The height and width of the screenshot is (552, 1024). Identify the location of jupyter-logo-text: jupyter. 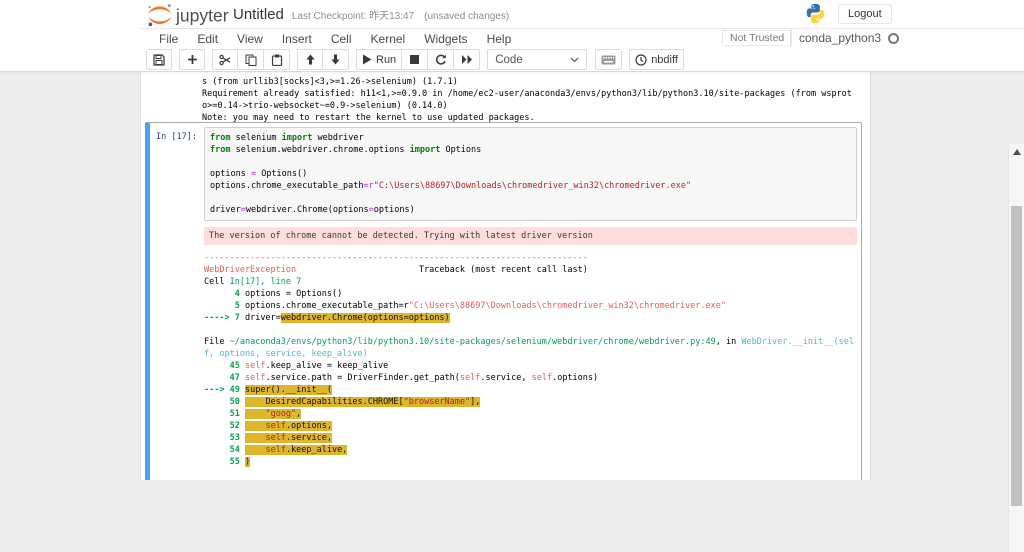
(202, 16).